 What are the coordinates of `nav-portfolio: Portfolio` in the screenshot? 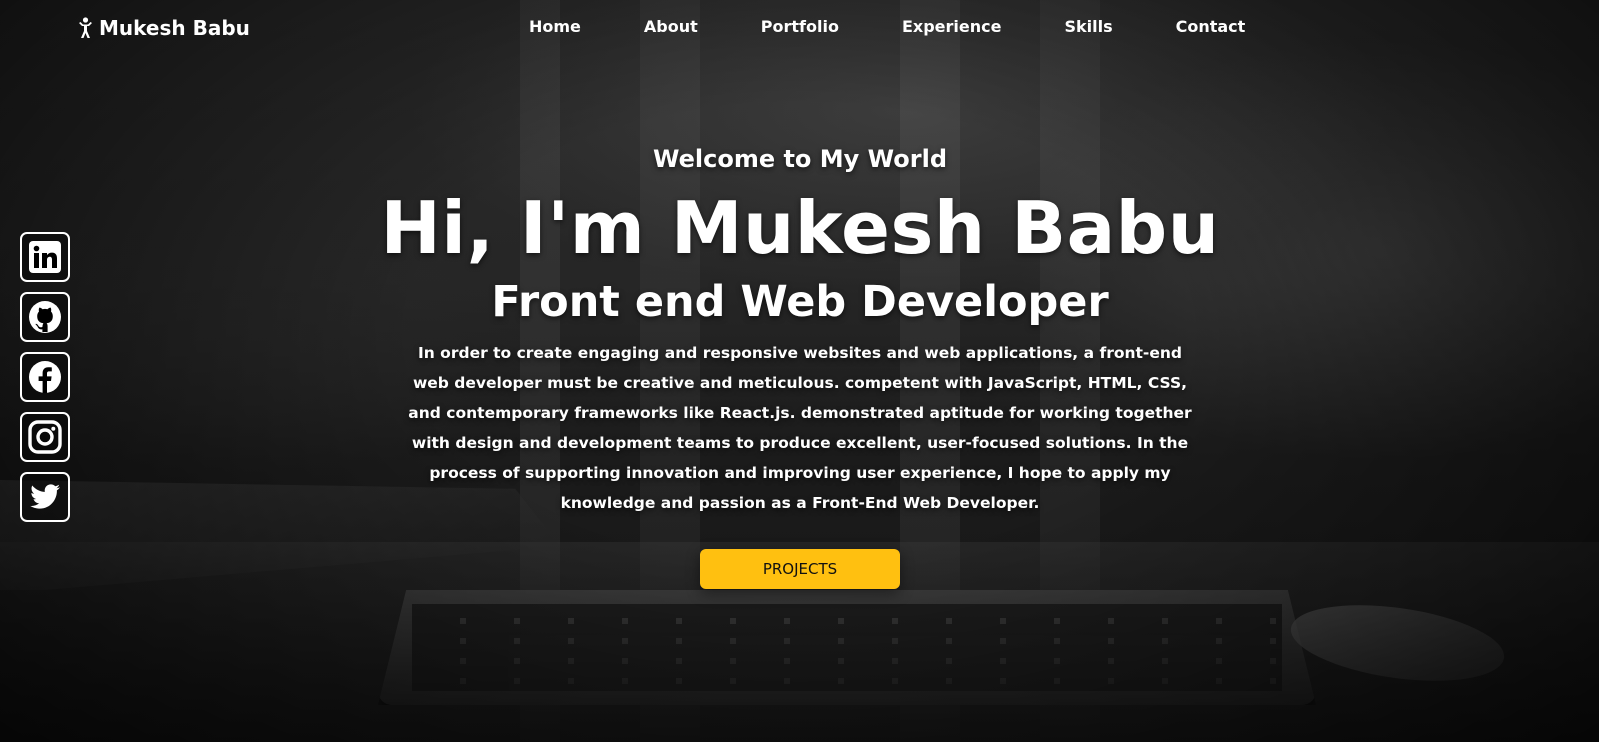 It's located at (800, 26).